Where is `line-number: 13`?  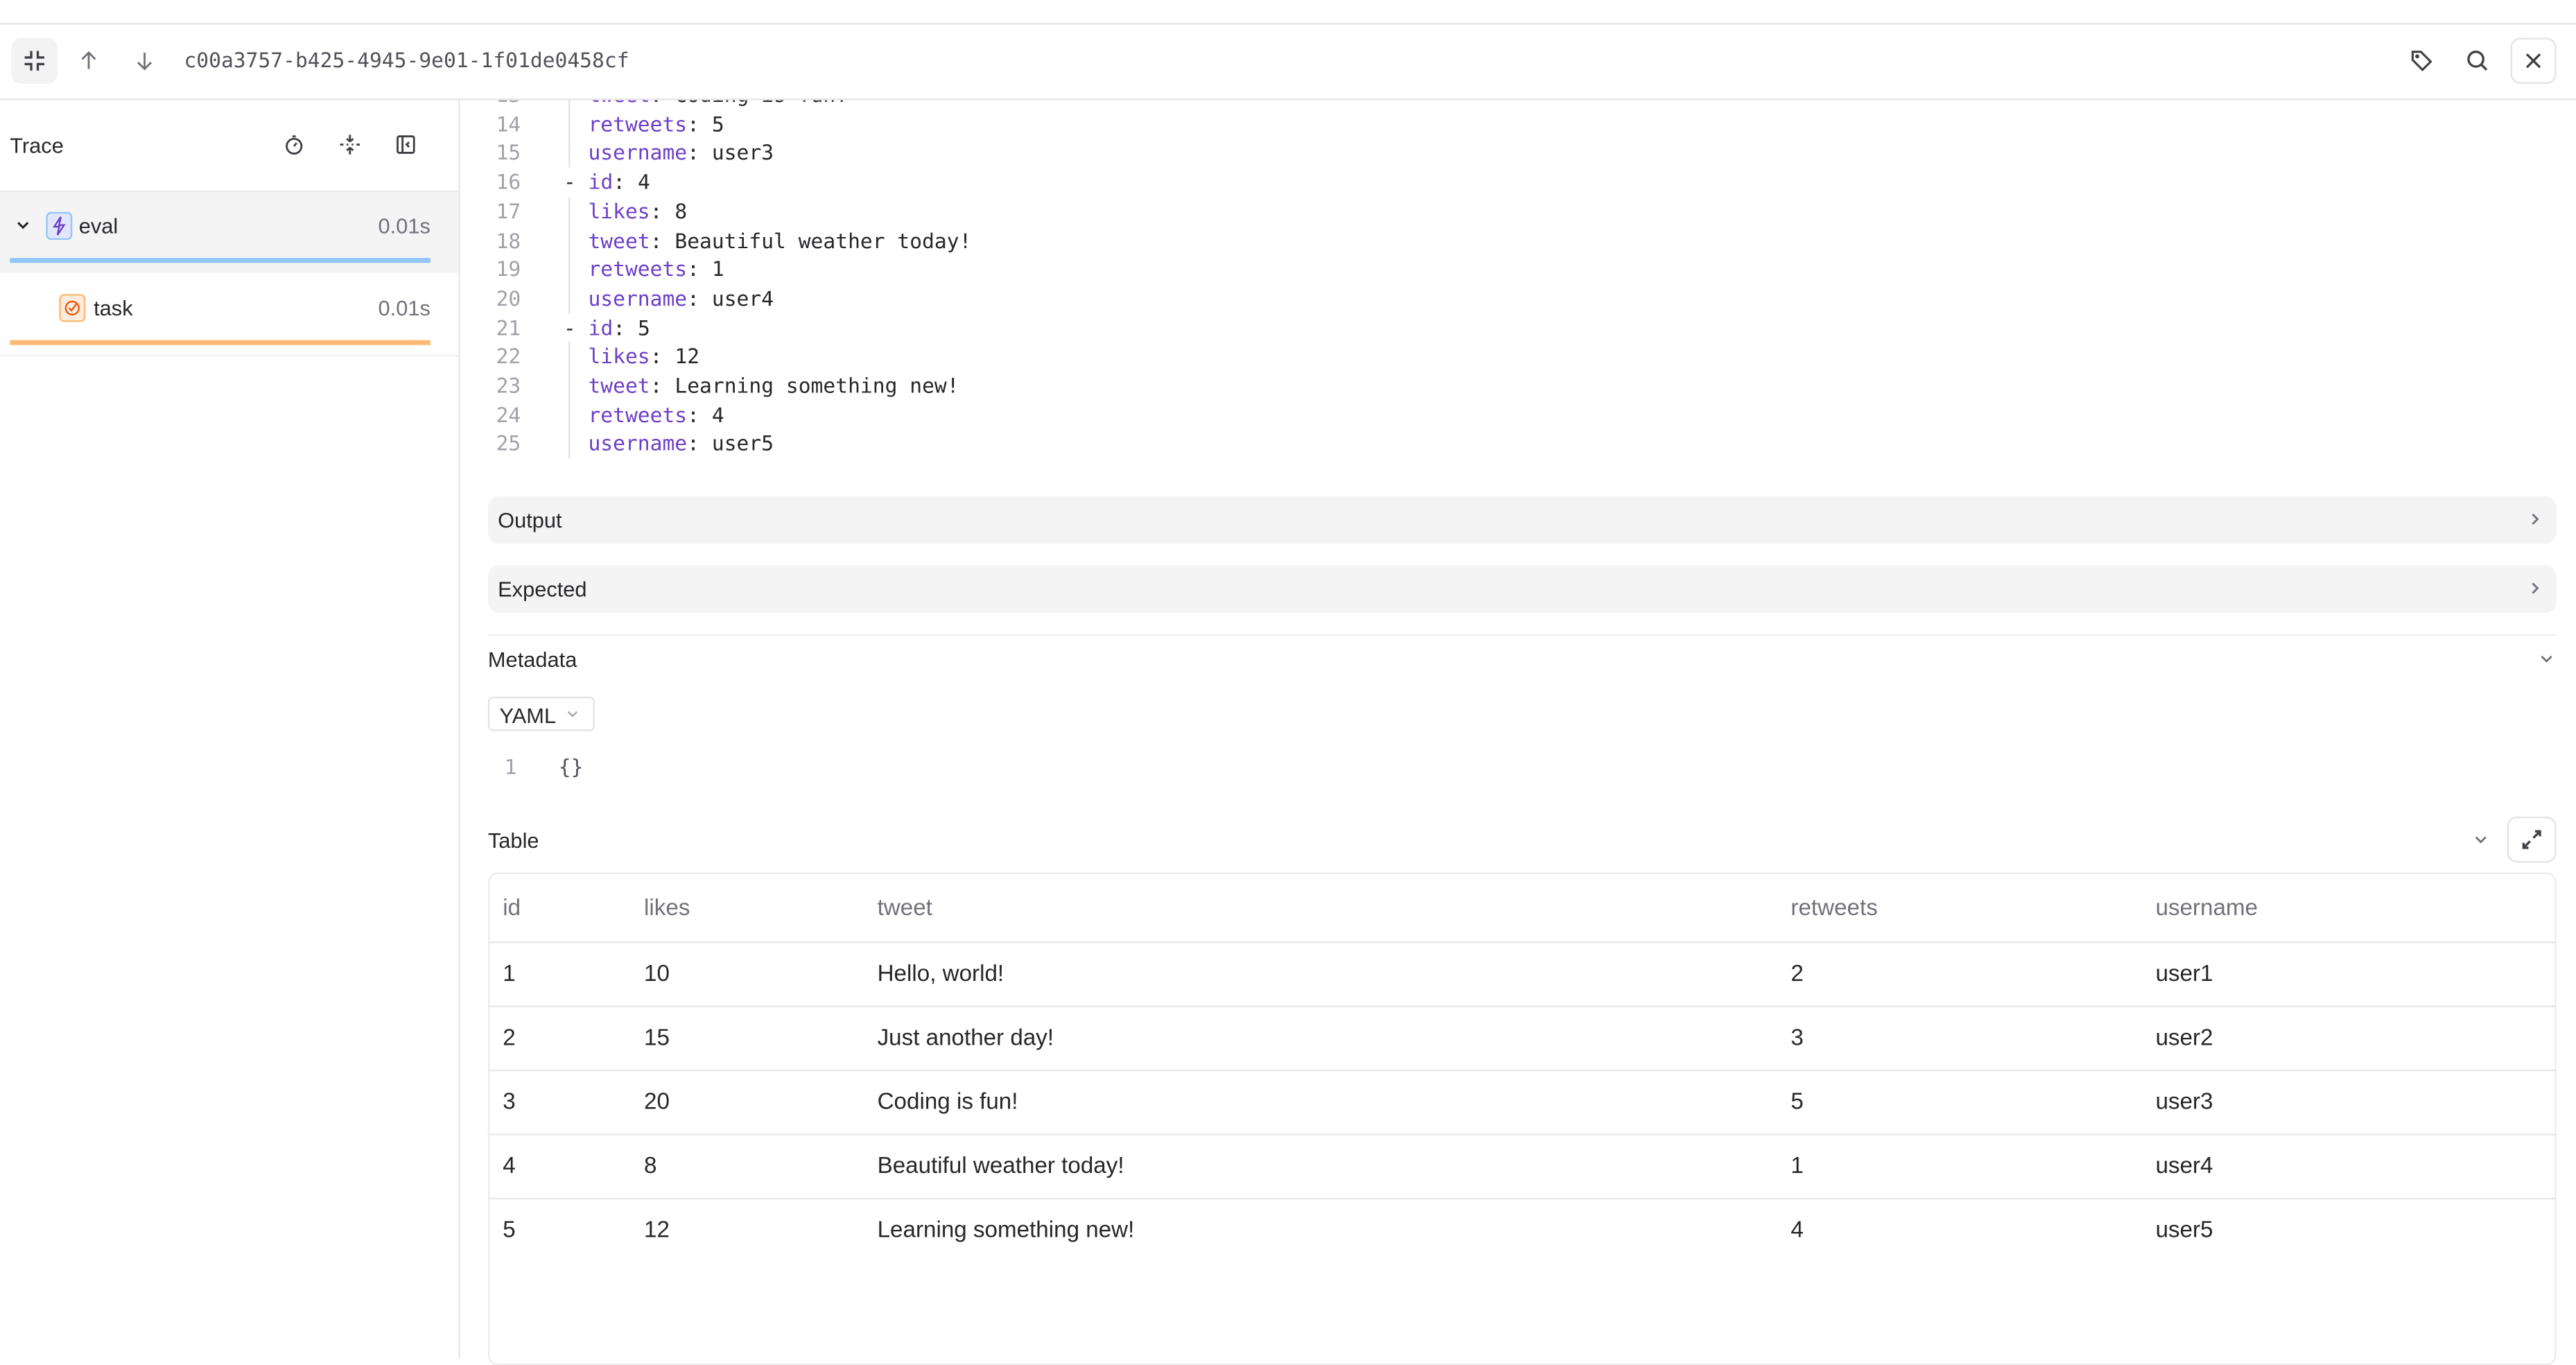
line-number: 13 is located at coordinates (504, 106).